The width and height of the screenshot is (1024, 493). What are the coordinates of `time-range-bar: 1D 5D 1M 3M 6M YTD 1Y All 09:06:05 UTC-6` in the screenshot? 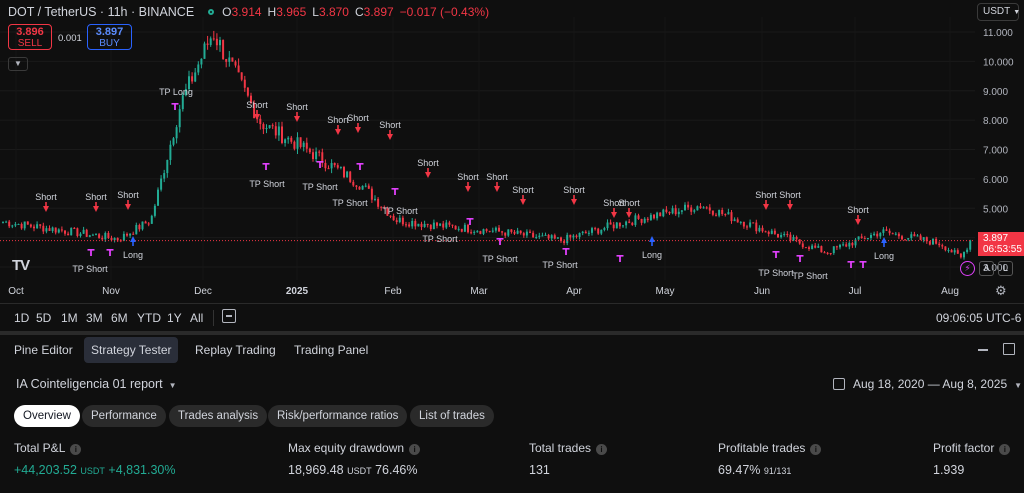 It's located at (512, 316).